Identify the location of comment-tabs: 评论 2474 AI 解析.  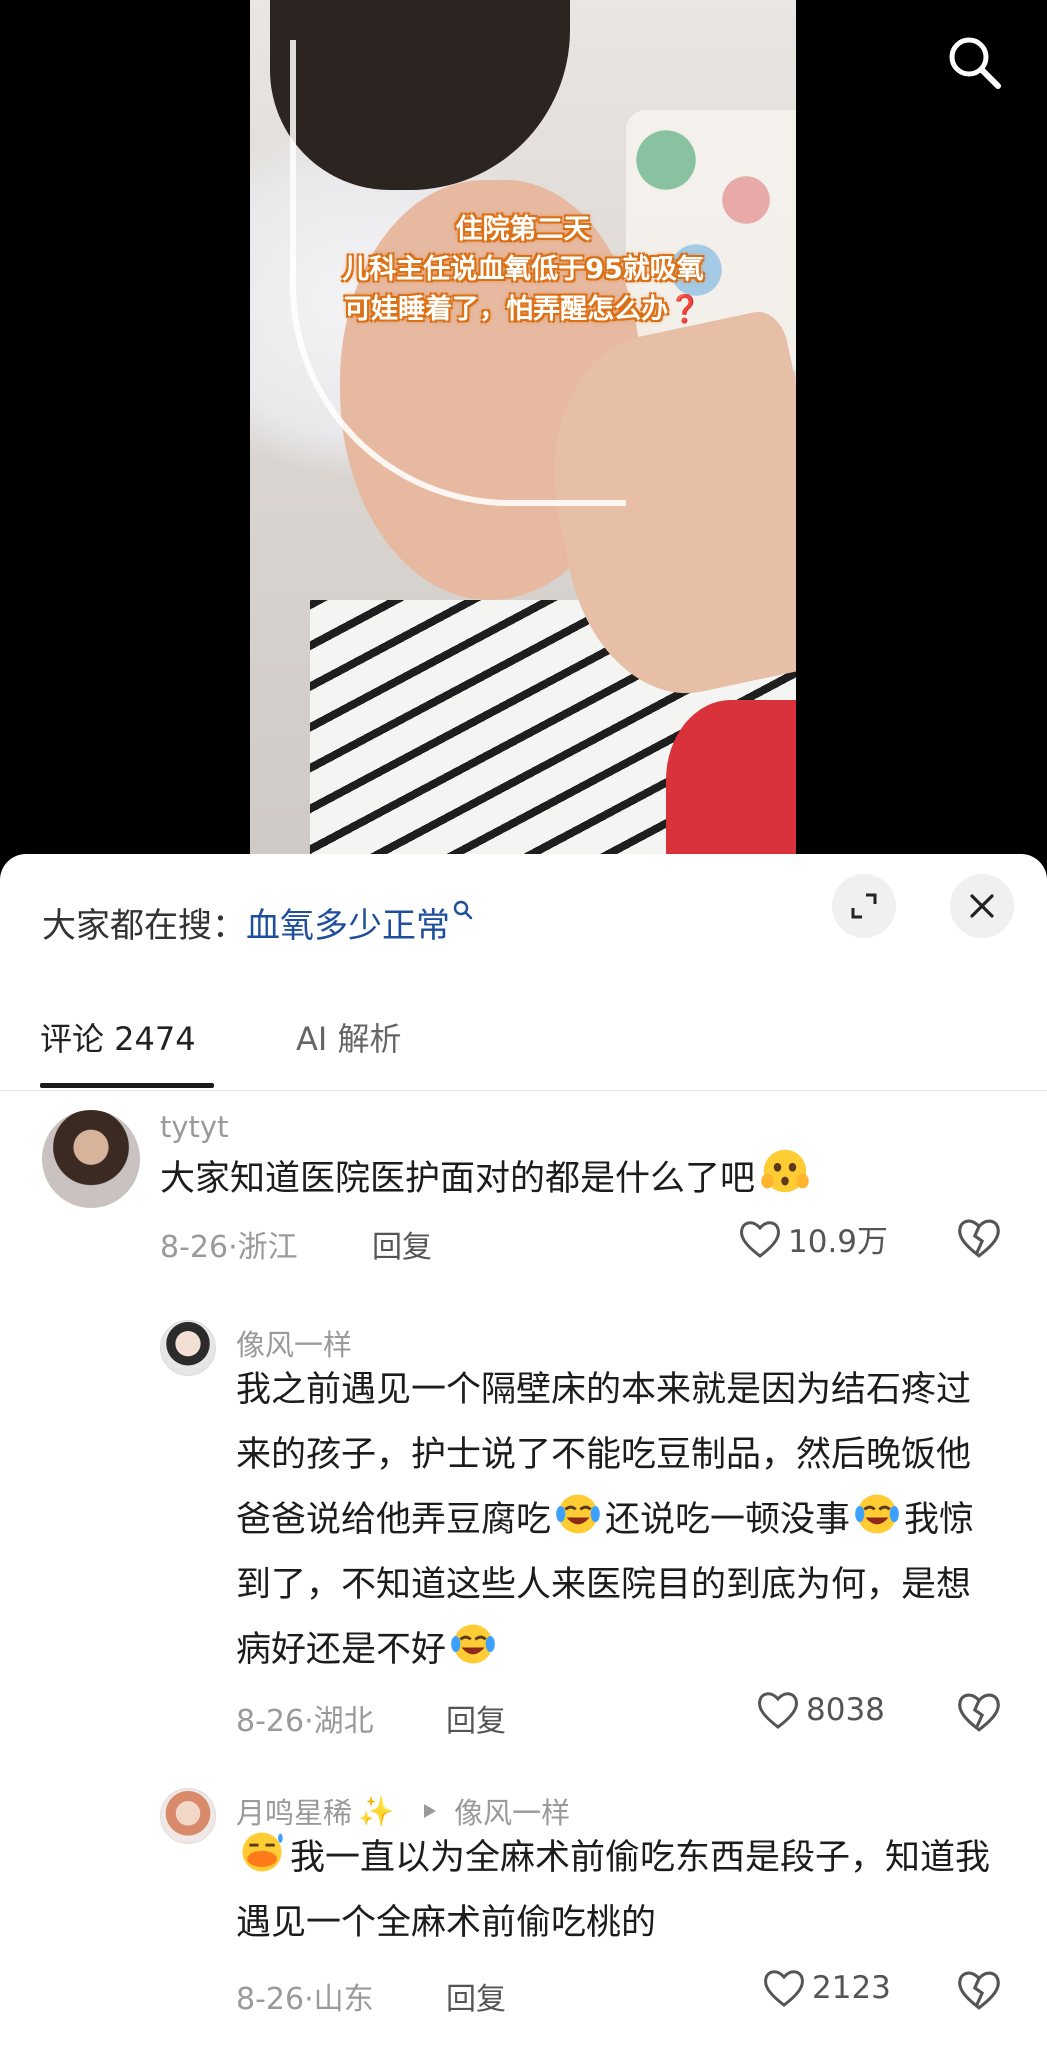
(523, 1037).